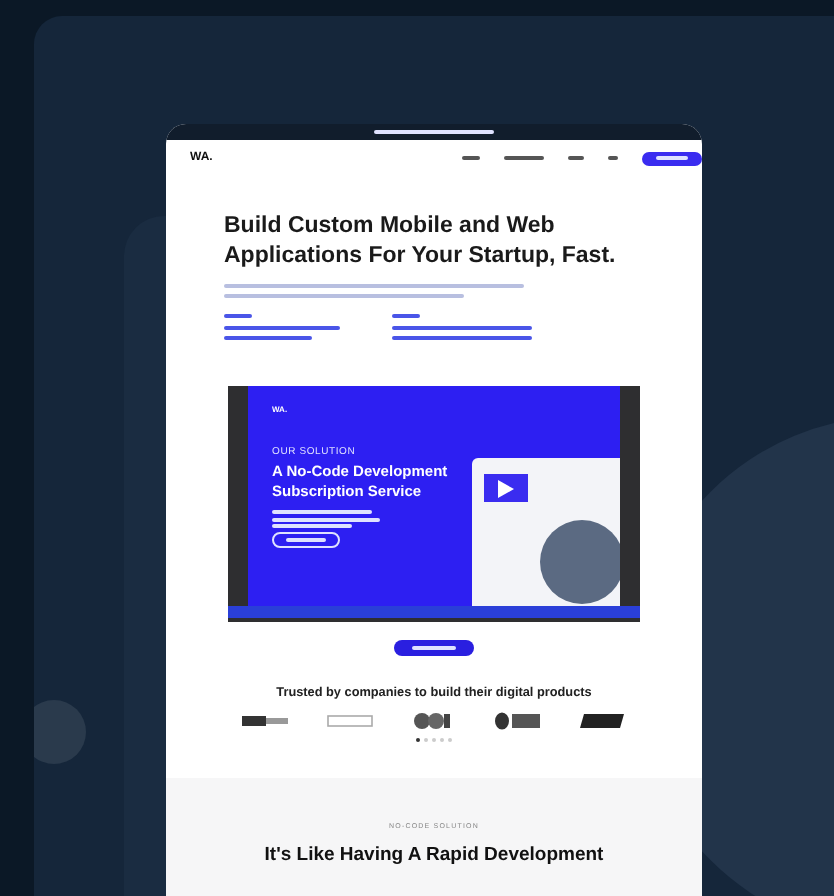 The height and width of the screenshot is (896, 834). I want to click on circle-decoration, so click(60, 732).